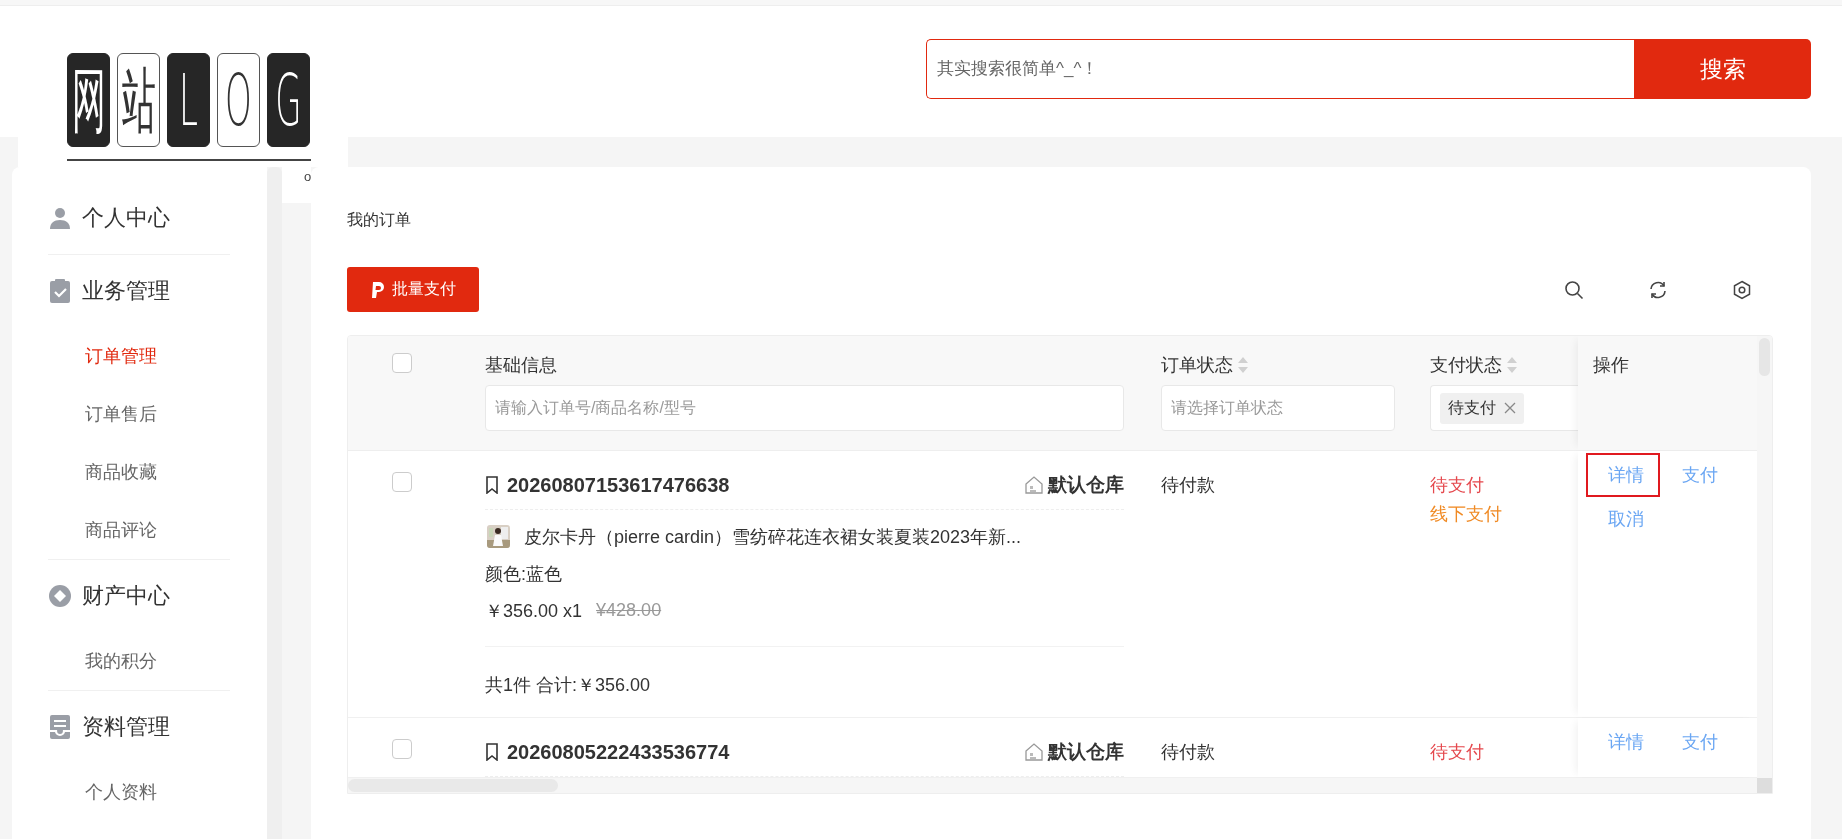  I want to click on payment-p-icon, so click(378, 289).